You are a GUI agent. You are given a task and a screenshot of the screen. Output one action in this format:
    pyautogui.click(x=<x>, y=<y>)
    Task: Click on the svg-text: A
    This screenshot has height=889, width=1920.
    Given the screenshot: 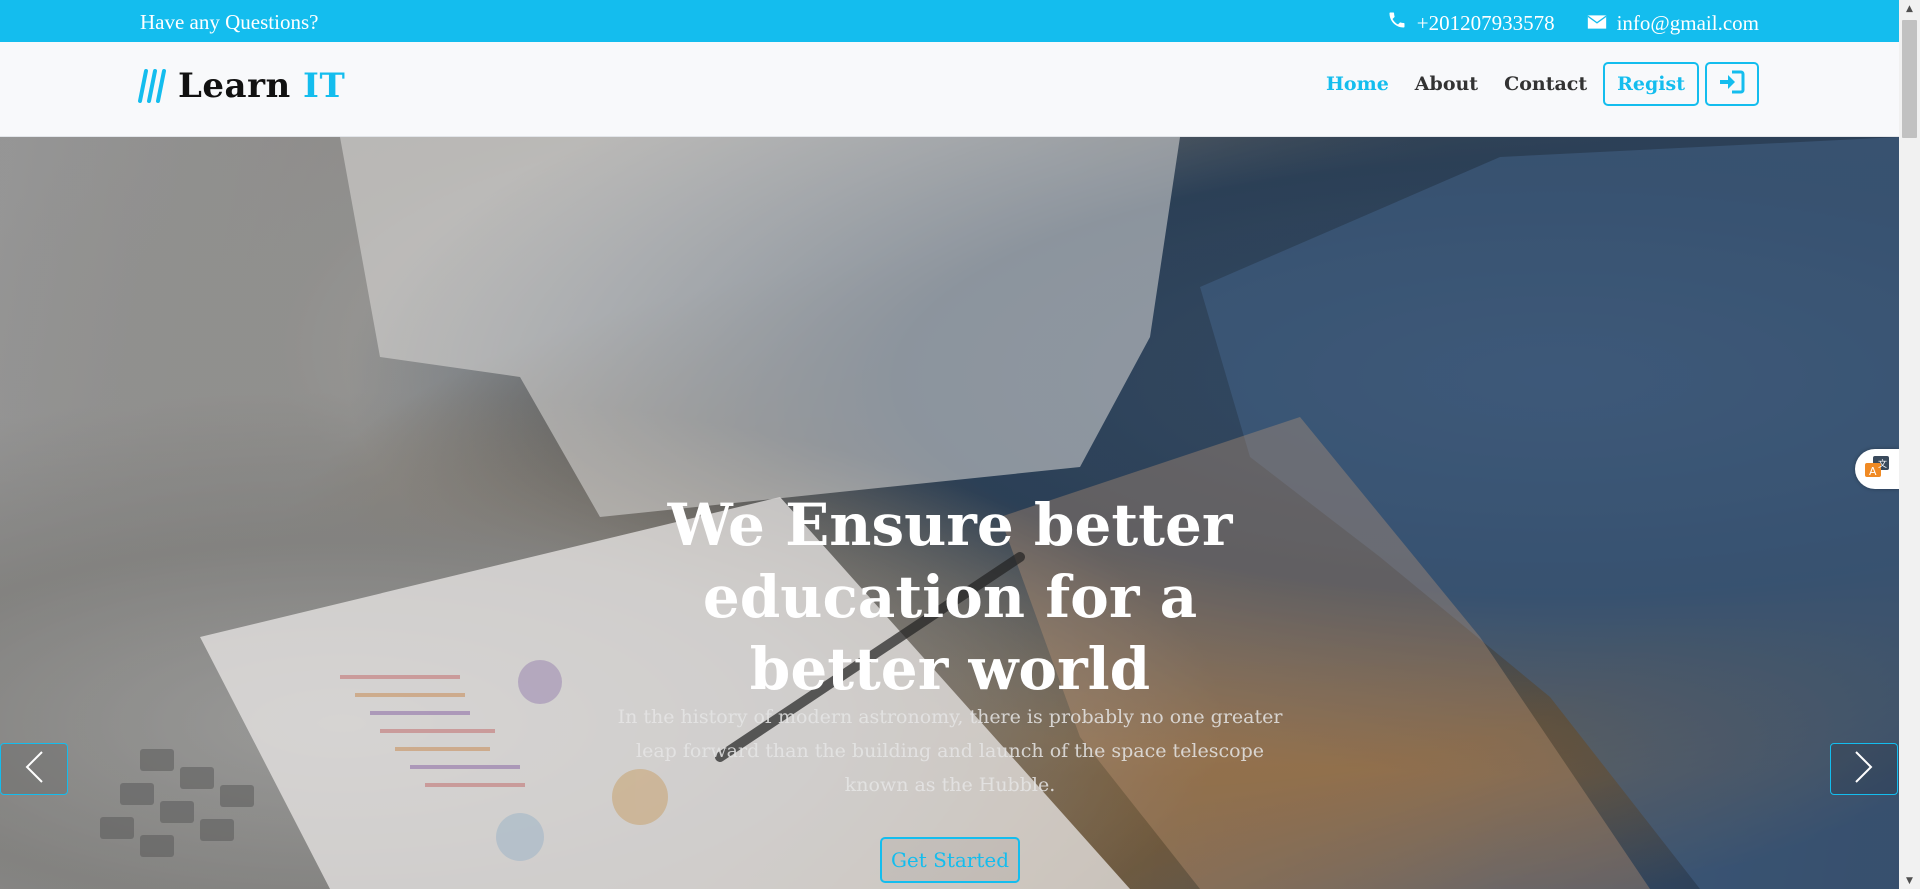 What is the action you would take?
    pyautogui.click(x=1873, y=471)
    